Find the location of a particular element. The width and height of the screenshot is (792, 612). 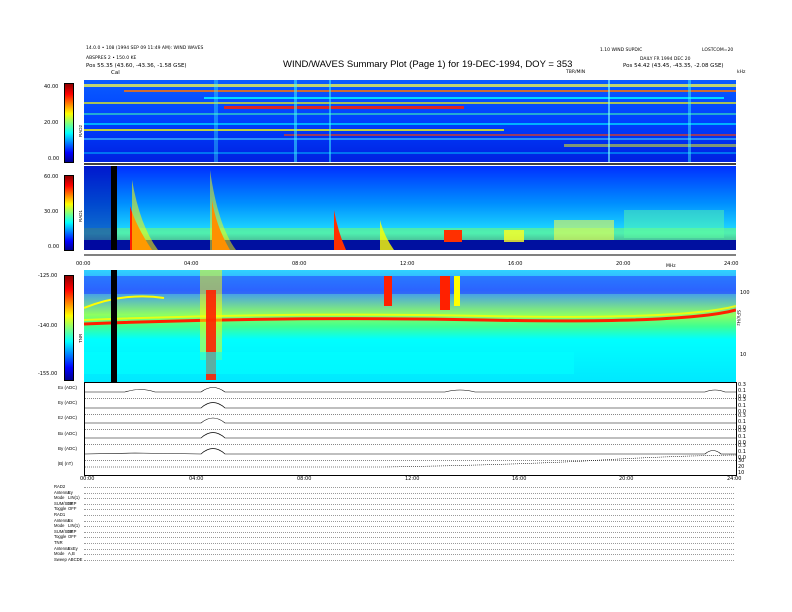

line-panels is located at coordinates (410, 429).